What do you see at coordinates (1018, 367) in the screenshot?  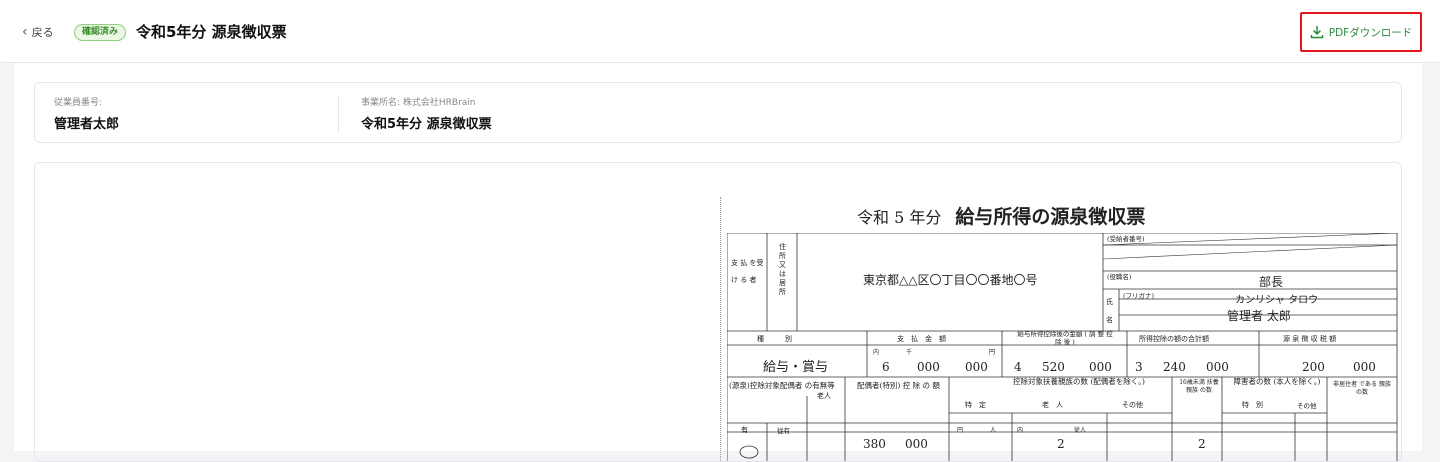 I see `income-amount-millions: 4` at bounding box center [1018, 367].